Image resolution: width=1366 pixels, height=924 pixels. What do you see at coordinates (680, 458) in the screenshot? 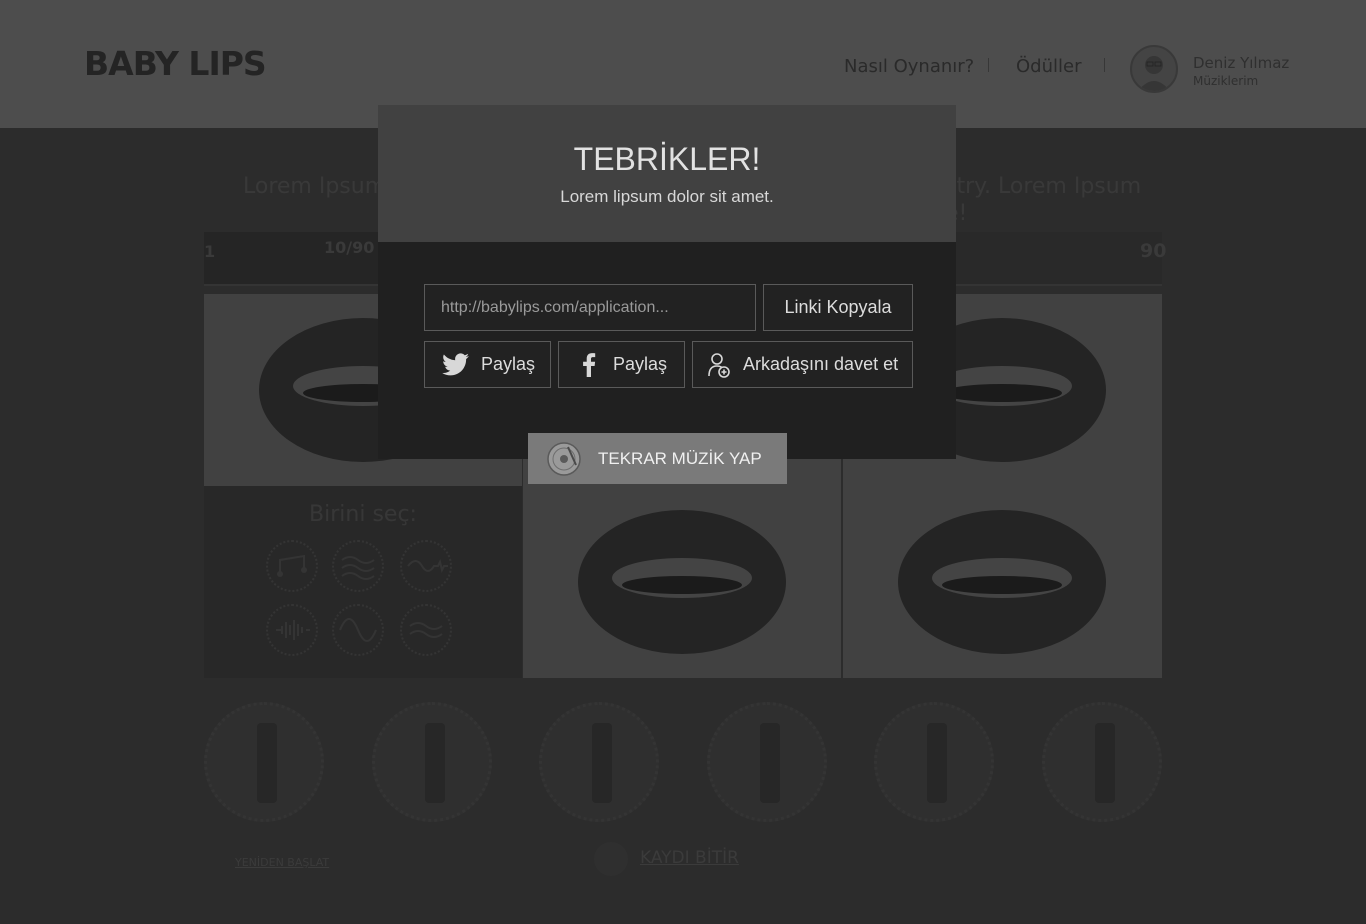
I see `make-music-again-label: TEKRAR MÜZİK YAP` at bounding box center [680, 458].